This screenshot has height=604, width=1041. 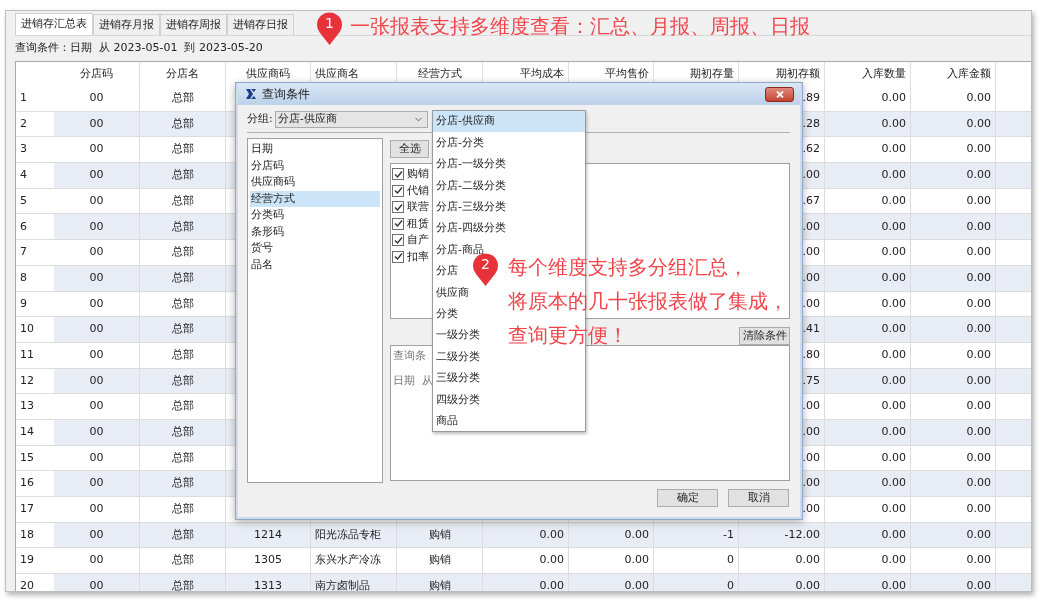 What do you see at coordinates (54, 24) in the screenshot?
I see `tab: 进销存汇总表` at bounding box center [54, 24].